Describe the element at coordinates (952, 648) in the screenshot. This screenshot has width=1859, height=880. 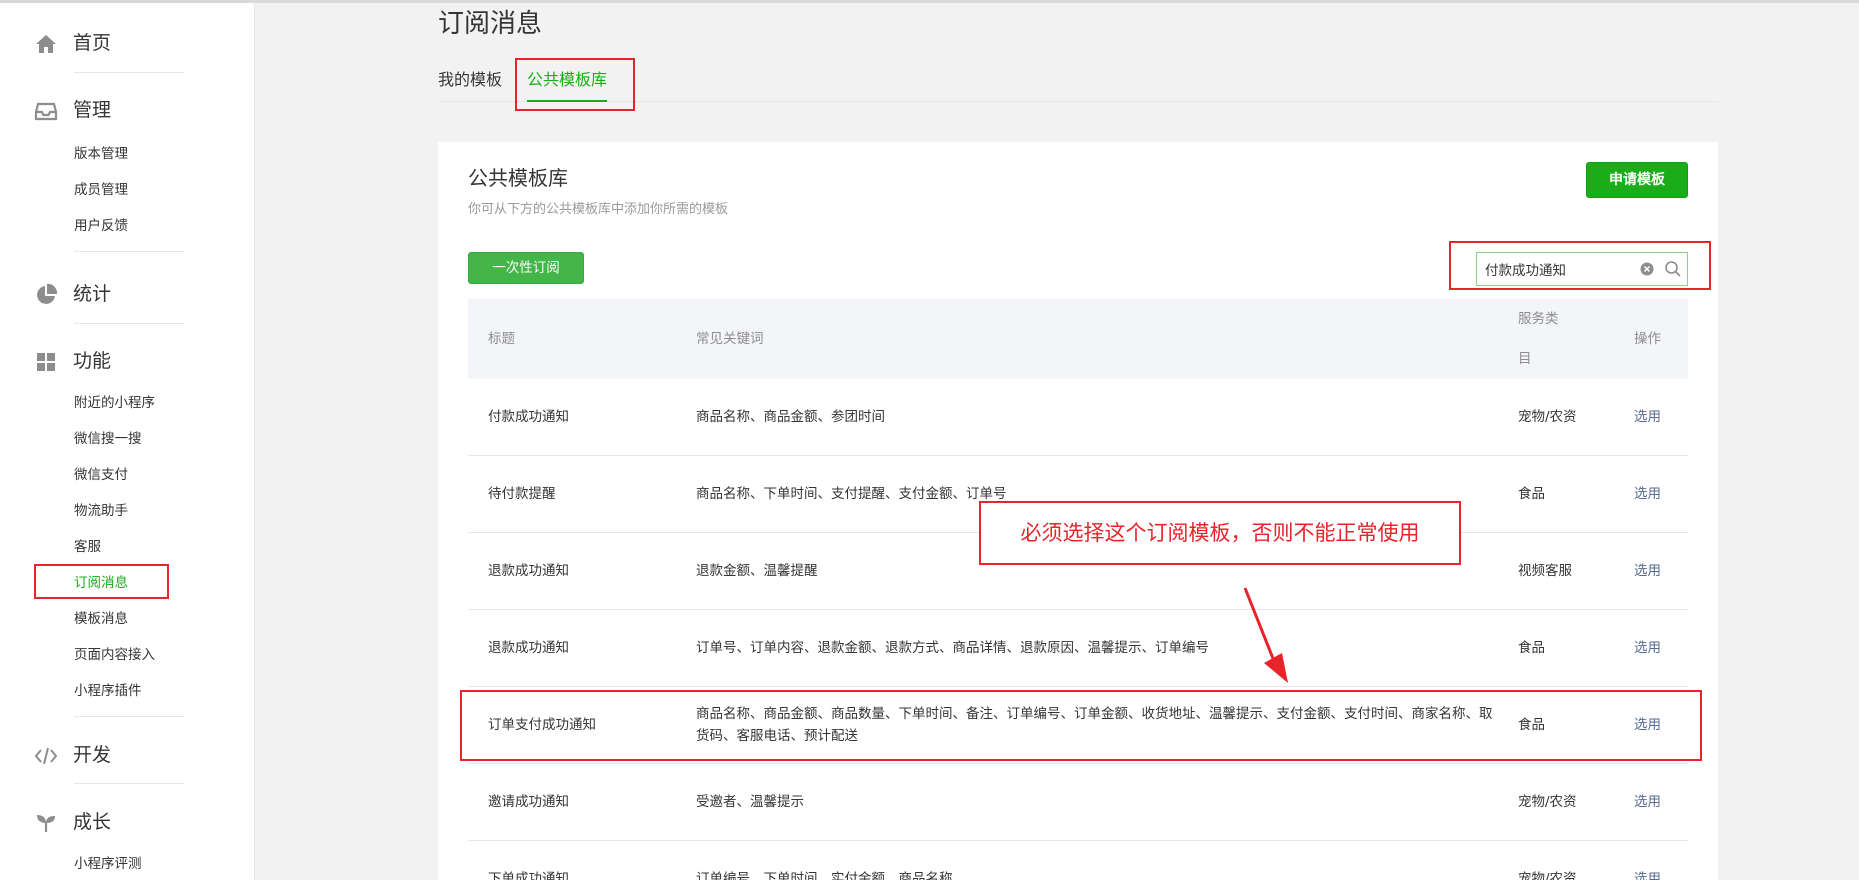
I see `row-keywords: 订单号、订单内容、退款金额、退款方式、商品详情、退款原因、温馨提示、订单编号` at that location.